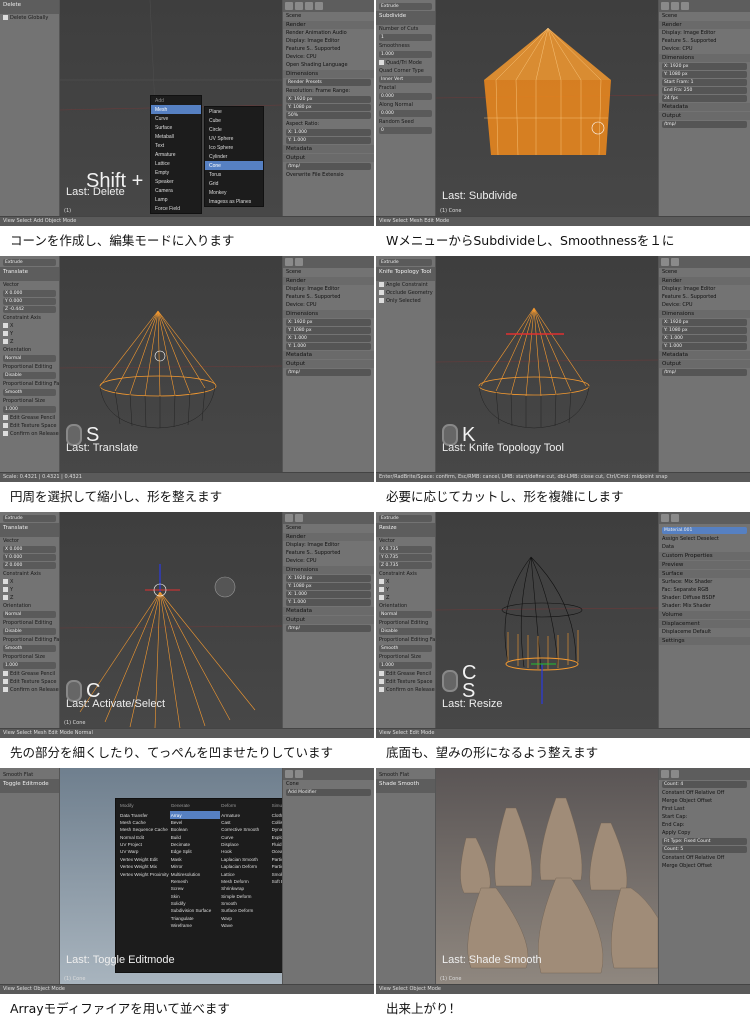  I want to click on proportional-size-field: 1.000, so click(405, 665).